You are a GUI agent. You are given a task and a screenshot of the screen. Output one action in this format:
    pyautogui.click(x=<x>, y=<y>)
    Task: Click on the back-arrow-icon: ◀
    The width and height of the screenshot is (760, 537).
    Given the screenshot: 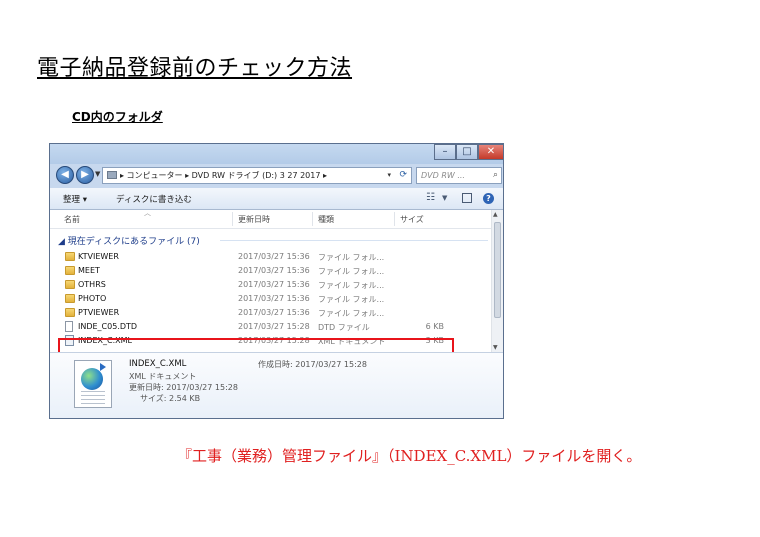 What is the action you would take?
    pyautogui.click(x=65, y=175)
    